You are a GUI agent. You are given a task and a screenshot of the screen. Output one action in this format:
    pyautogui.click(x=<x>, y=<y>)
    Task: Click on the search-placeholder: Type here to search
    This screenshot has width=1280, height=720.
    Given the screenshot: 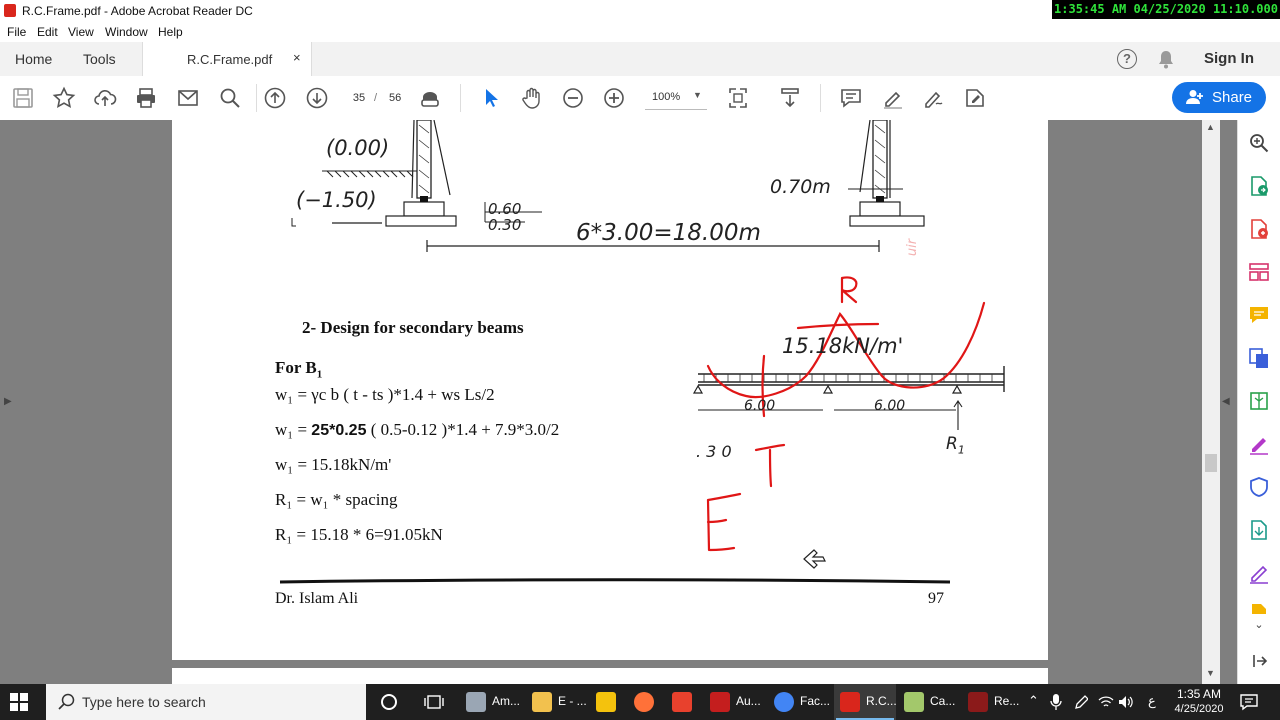 What is the action you would take?
    pyautogui.click(x=144, y=702)
    